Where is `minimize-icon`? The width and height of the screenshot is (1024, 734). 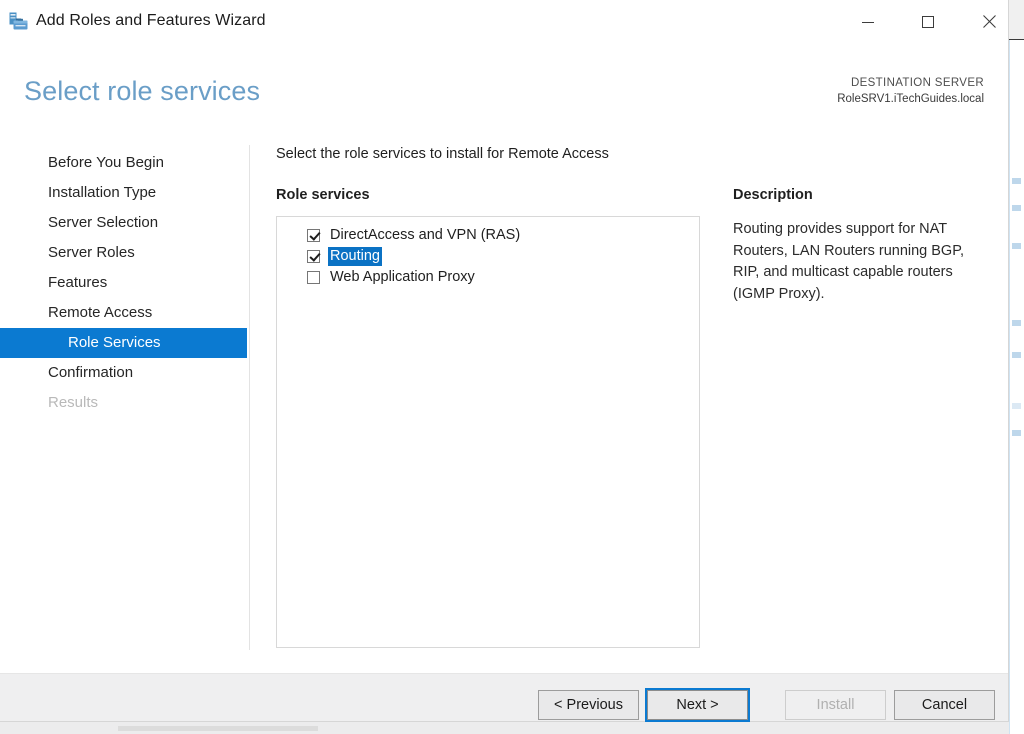 minimize-icon is located at coordinates (868, 22).